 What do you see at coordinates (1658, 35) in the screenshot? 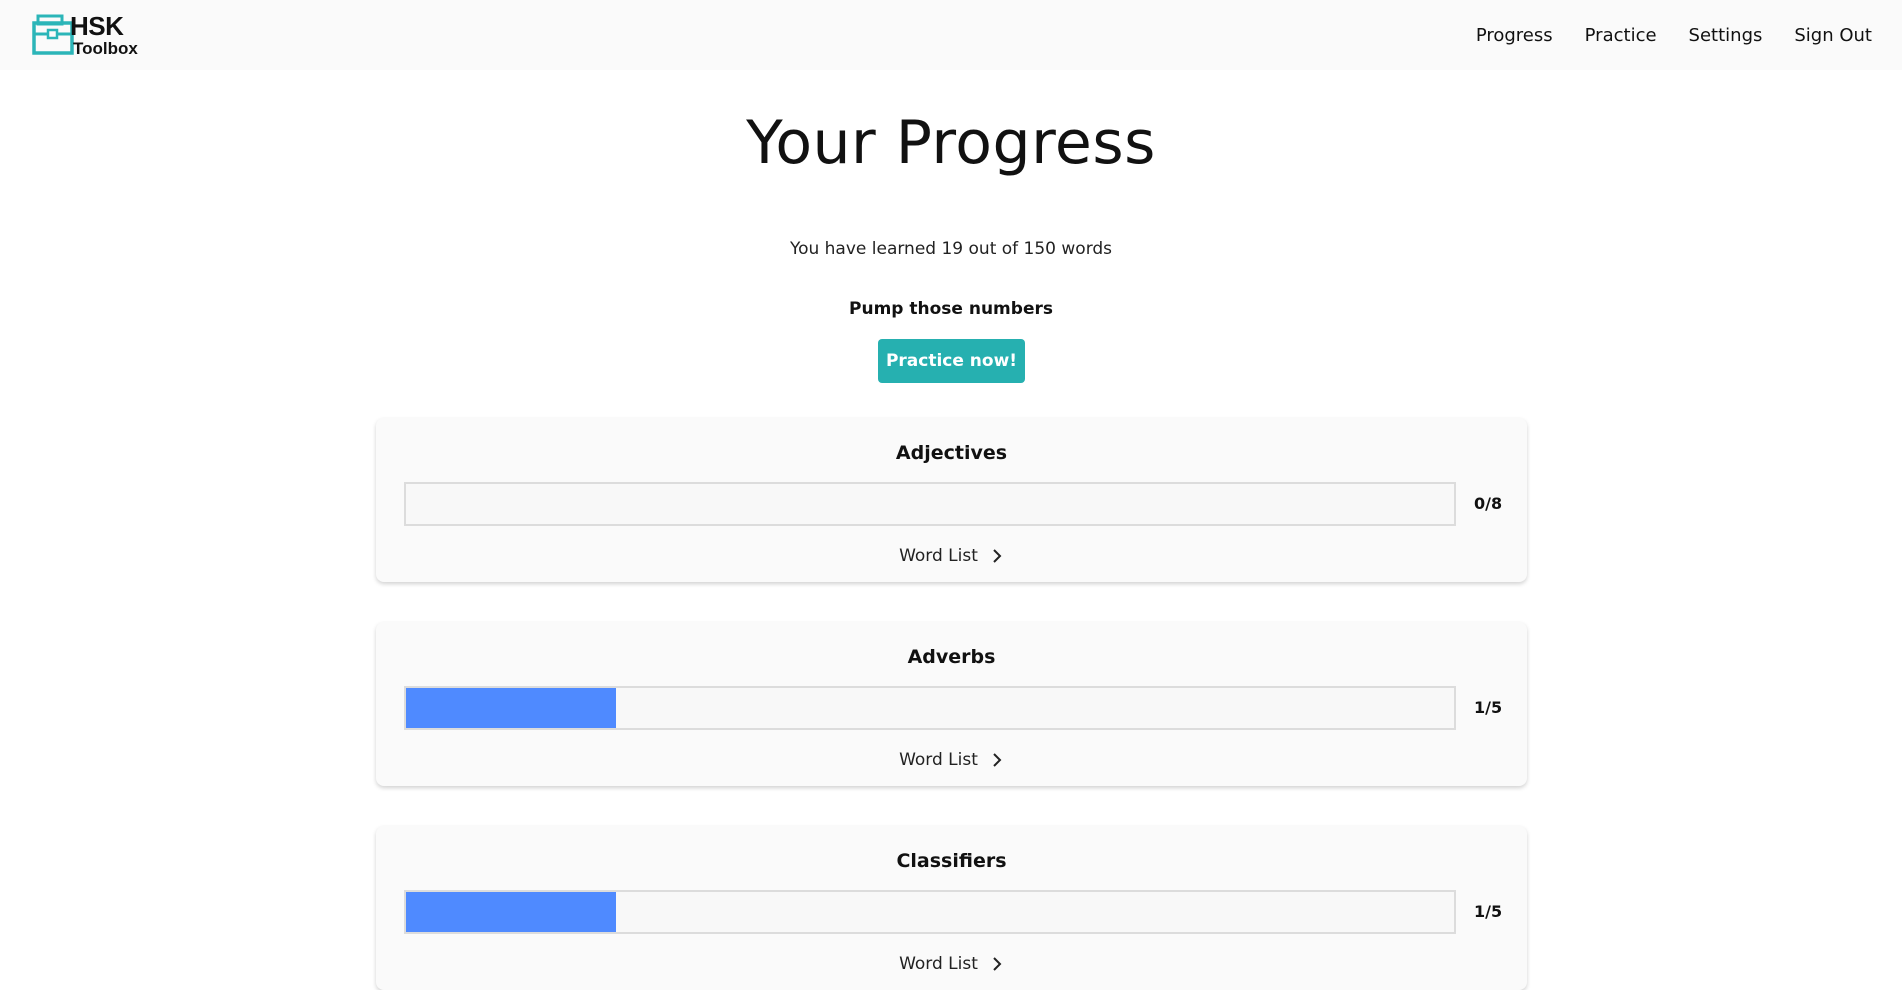
I see `main-nav: Progress Practice Settings Sign Out` at bounding box center [1658, 35].